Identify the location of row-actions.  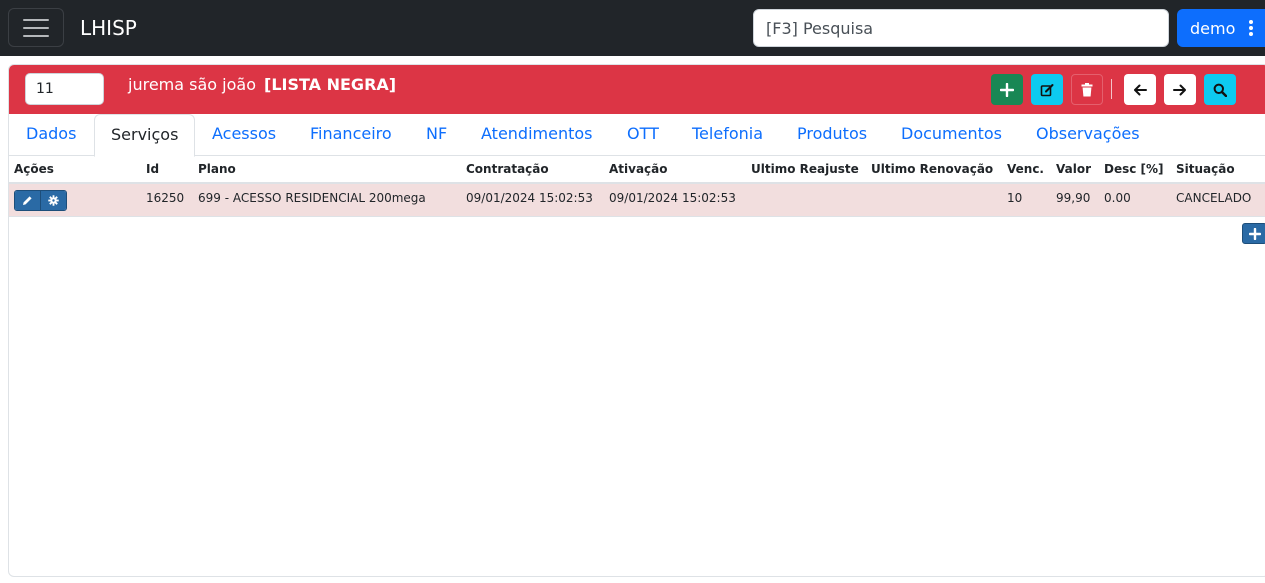
(40, 200).